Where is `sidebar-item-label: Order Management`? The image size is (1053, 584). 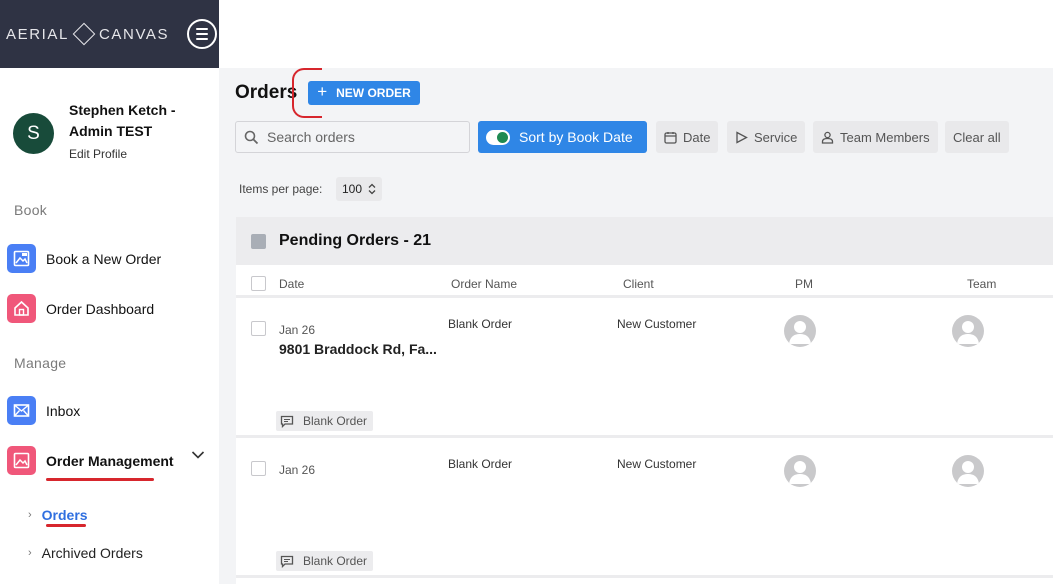
sidebar-item-label: Order Management is located at coordinates (110, 460).